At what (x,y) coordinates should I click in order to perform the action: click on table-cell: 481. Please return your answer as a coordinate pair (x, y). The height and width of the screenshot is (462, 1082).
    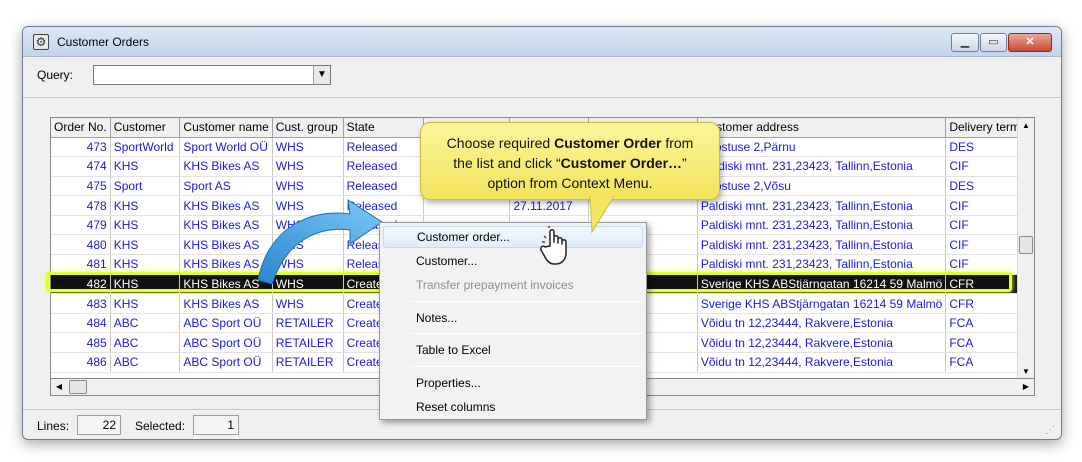
    Looking at the image, I should click on (81, 264).